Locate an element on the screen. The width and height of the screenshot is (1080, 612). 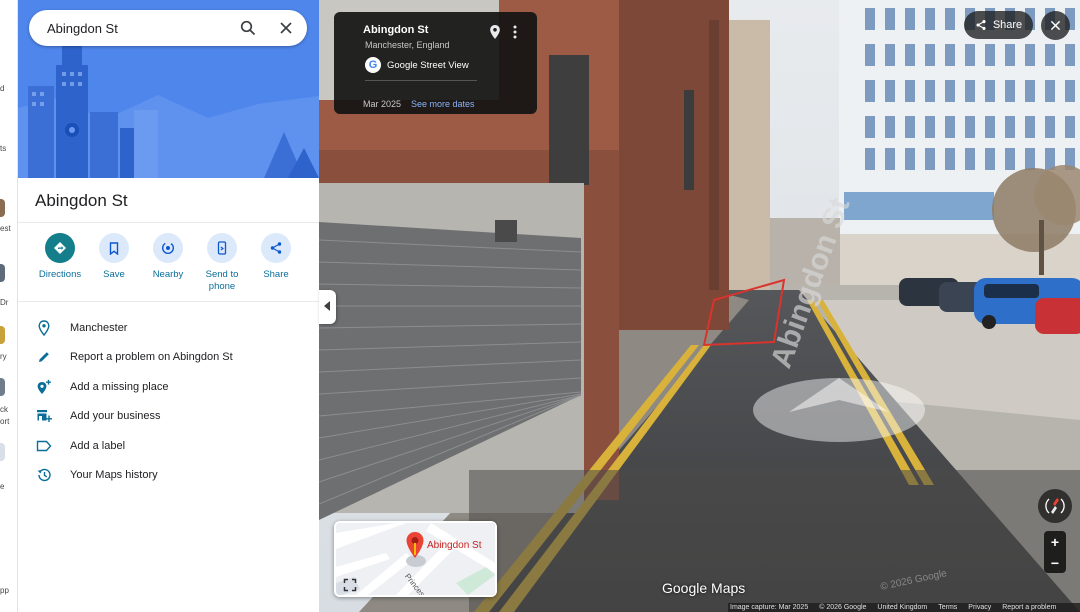
directions-button: Directions is located at coordinates (60, 257).